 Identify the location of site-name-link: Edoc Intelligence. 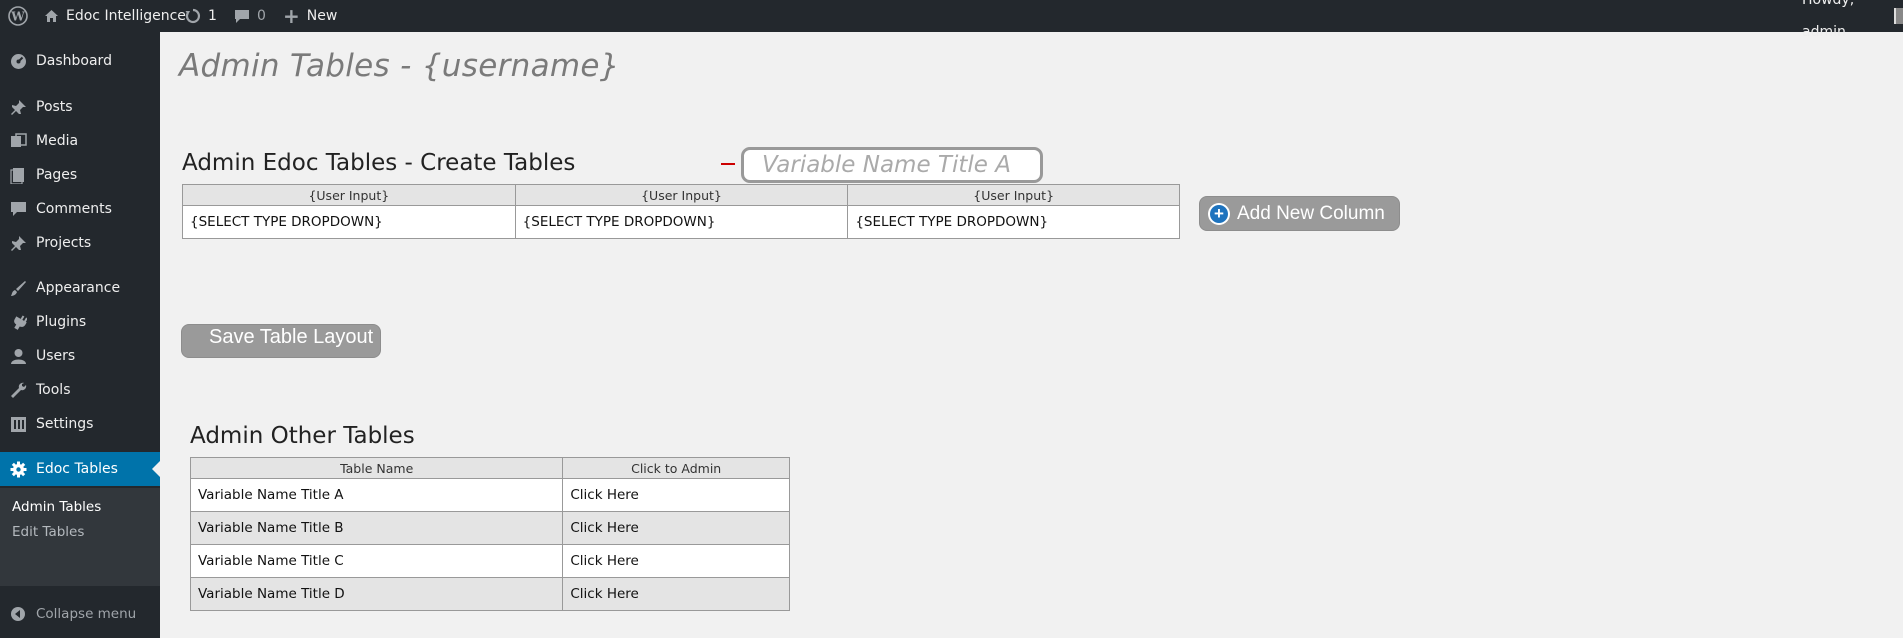
(115, 16).